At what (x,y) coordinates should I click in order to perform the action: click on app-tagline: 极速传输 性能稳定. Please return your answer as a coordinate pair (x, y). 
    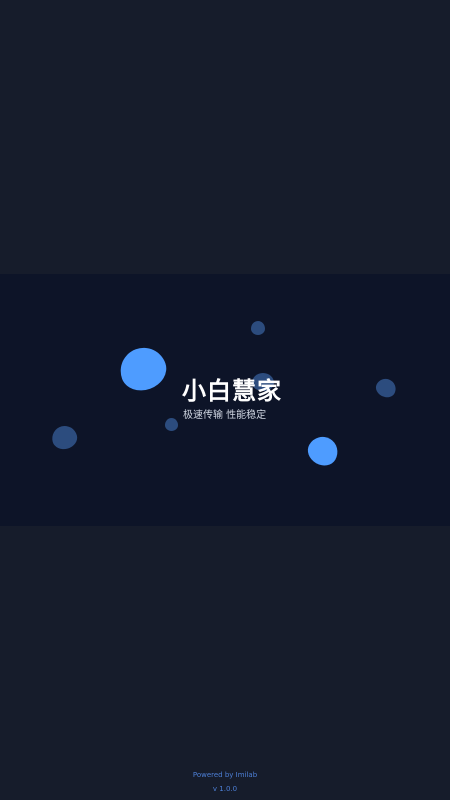
    Looking at the image, I should click on (225, 415).